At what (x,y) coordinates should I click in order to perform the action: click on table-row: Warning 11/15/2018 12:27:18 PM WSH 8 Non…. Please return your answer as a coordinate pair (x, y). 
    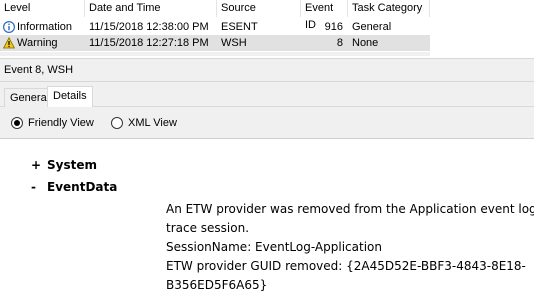
    Looking at the image, I should click on (215, 43).